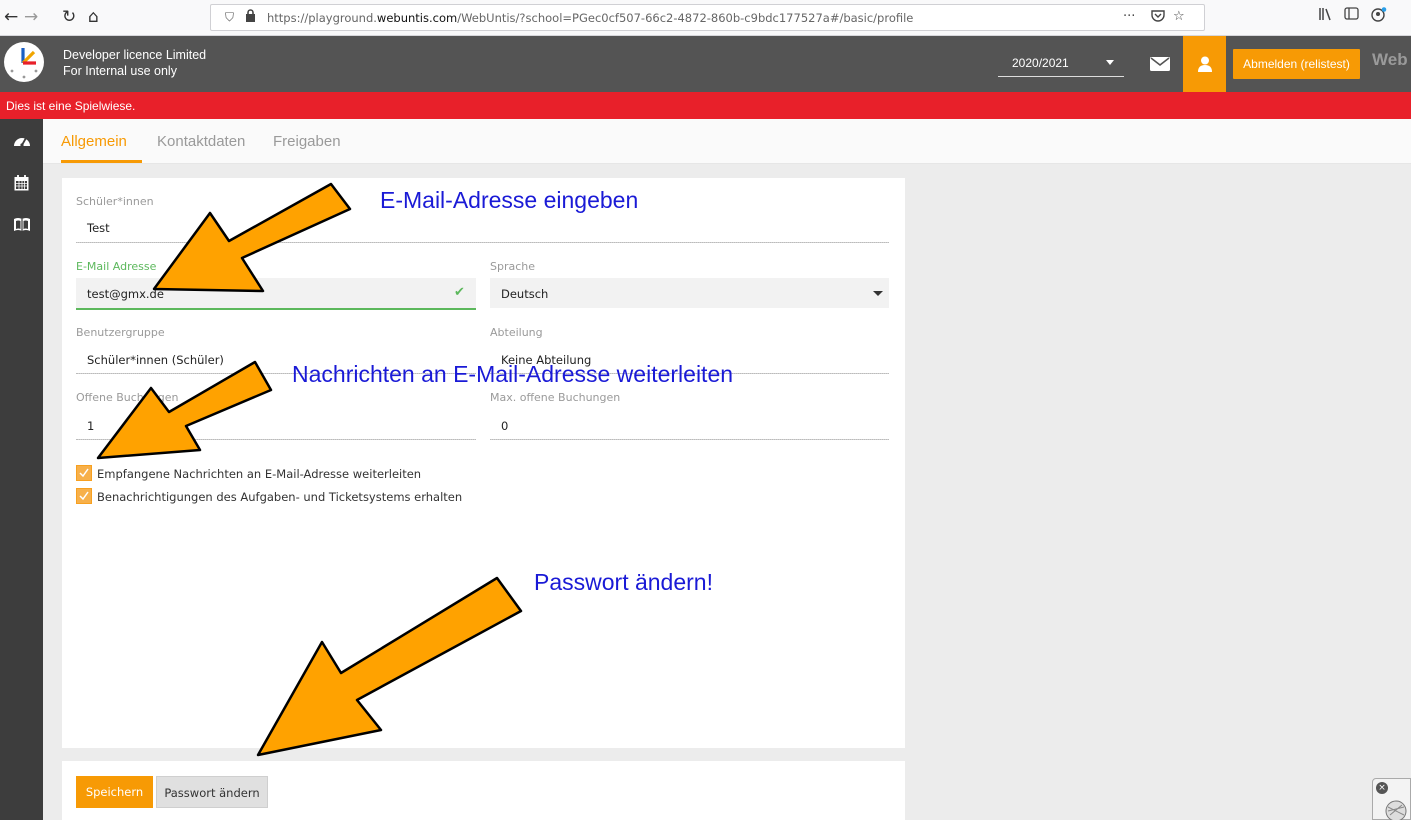 The height and width of the screenshot is (820, 1411). Describe the element at coordinates (250, 17) in the screenshot. I see `lock-icon` at that location.